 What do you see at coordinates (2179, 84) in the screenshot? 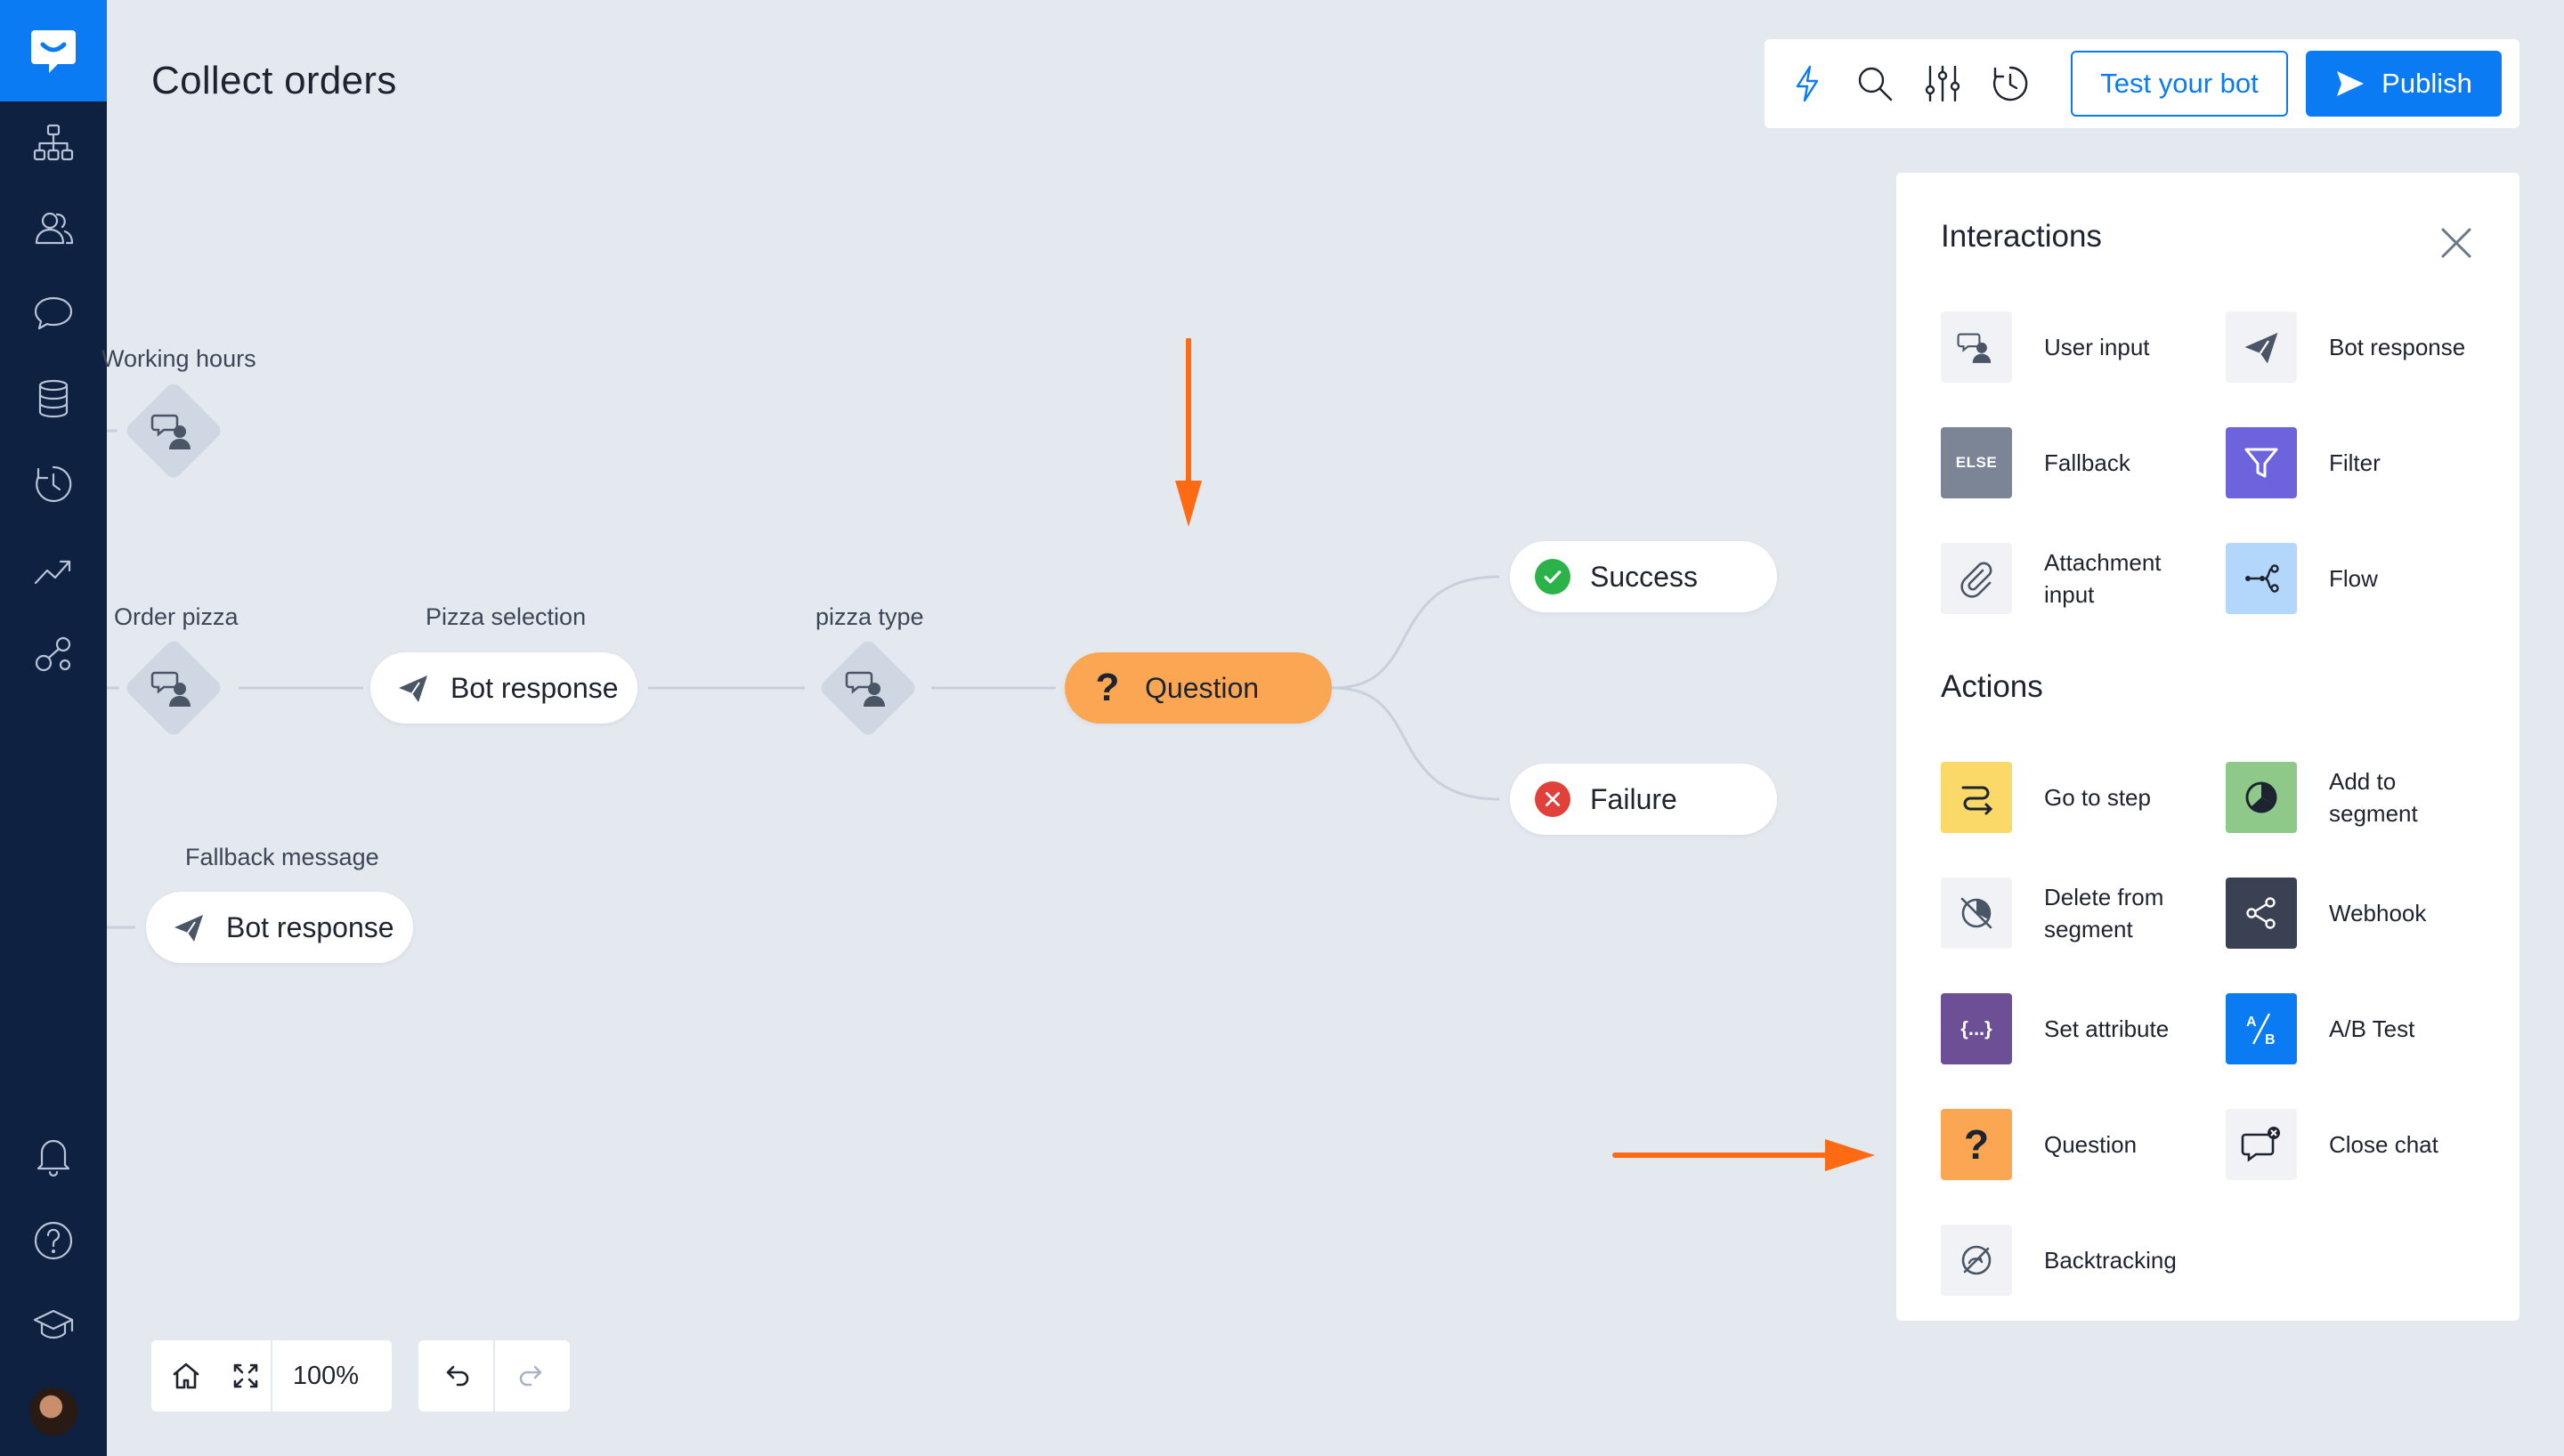
I see `test-bot-button: Test your bot` at bounding box center [2179, 84].